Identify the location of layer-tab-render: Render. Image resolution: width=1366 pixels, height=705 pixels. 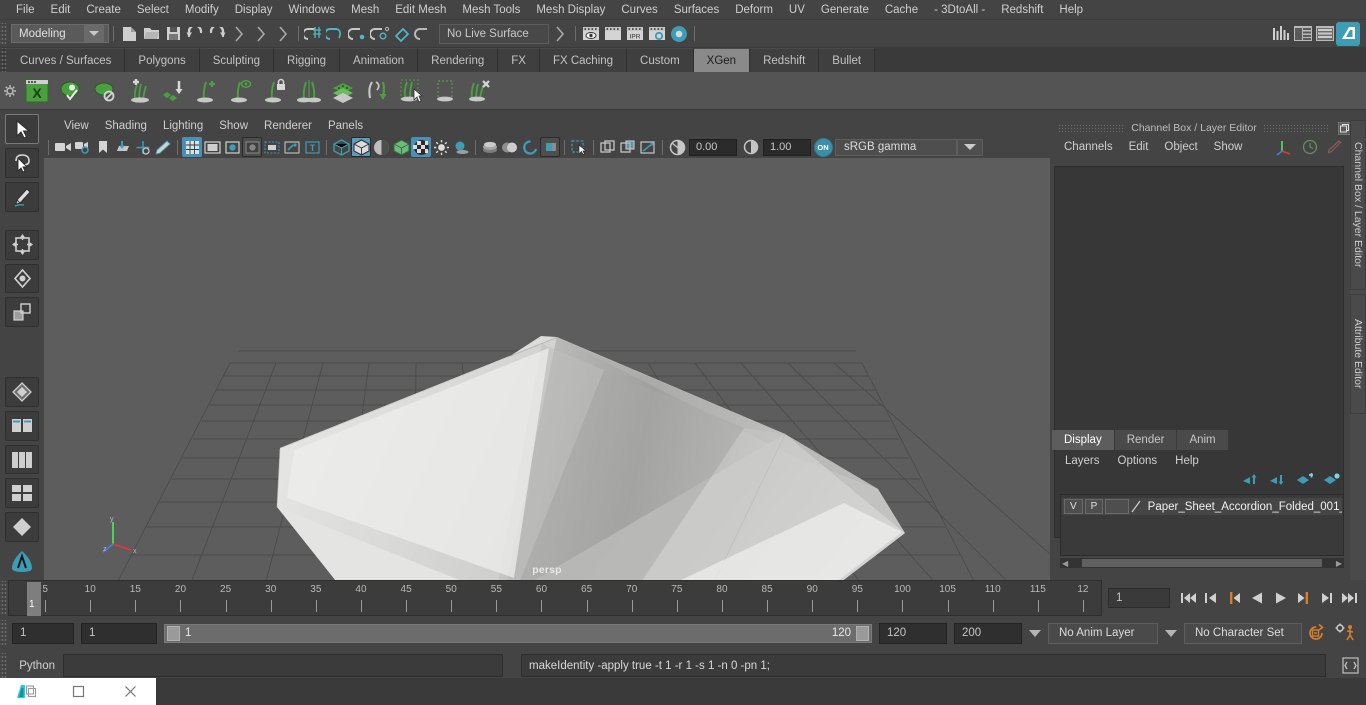
(1146, 440).